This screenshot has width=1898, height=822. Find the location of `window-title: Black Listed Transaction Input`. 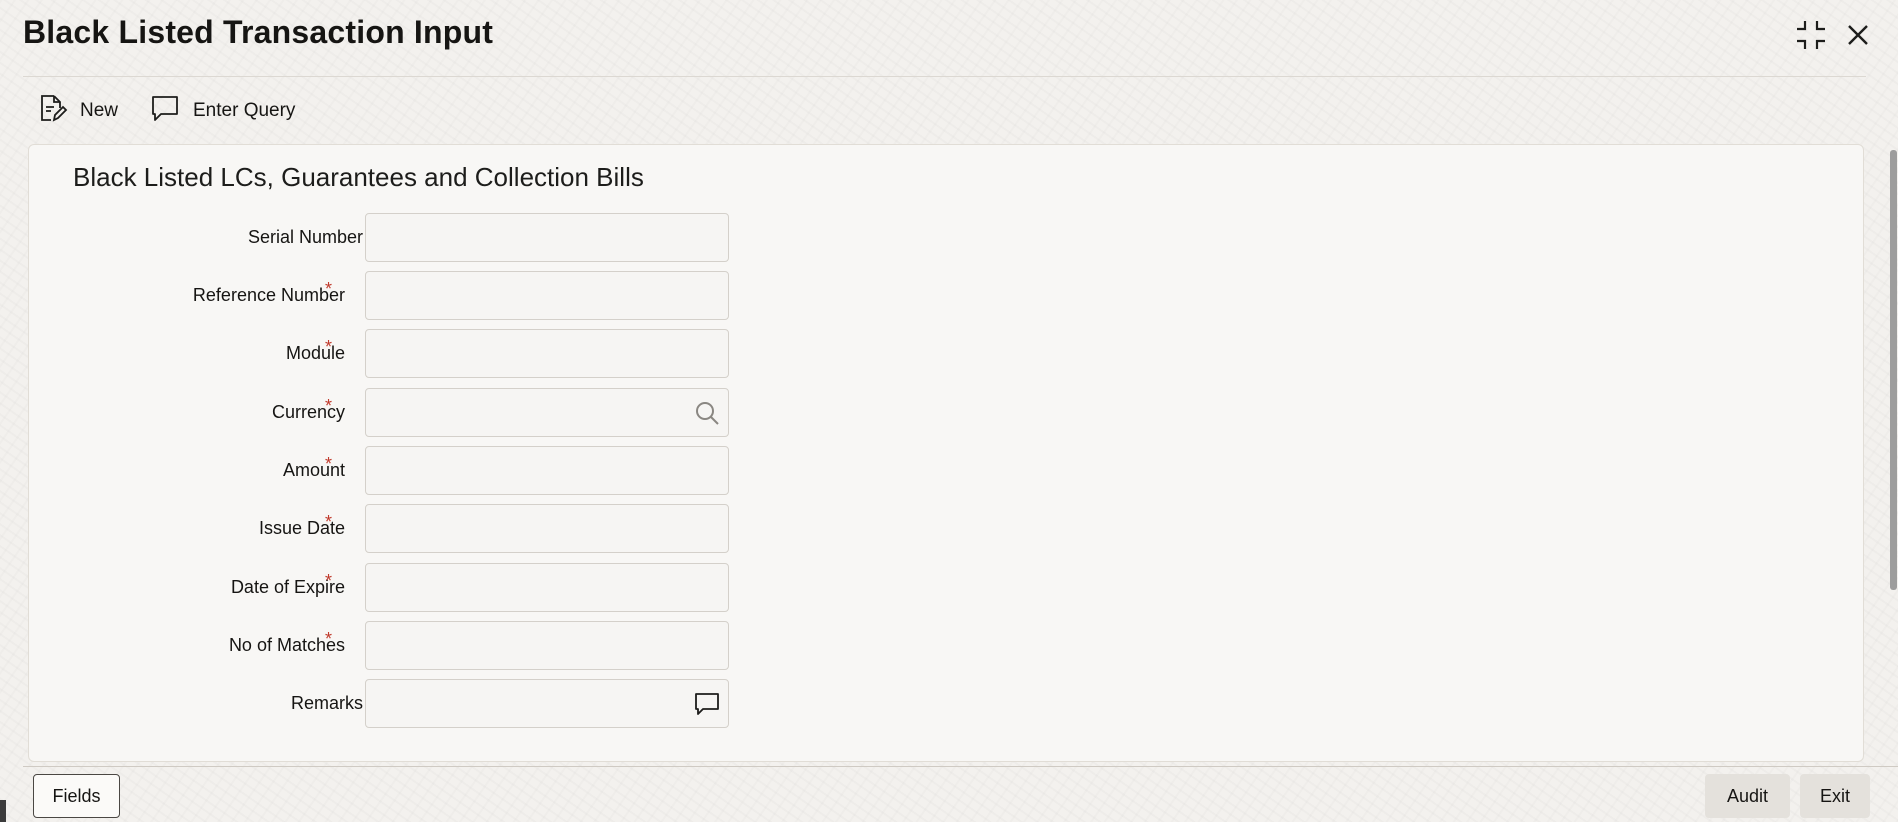

window-title: Black Listed Transaction Input is located at coordinates (258, 32).